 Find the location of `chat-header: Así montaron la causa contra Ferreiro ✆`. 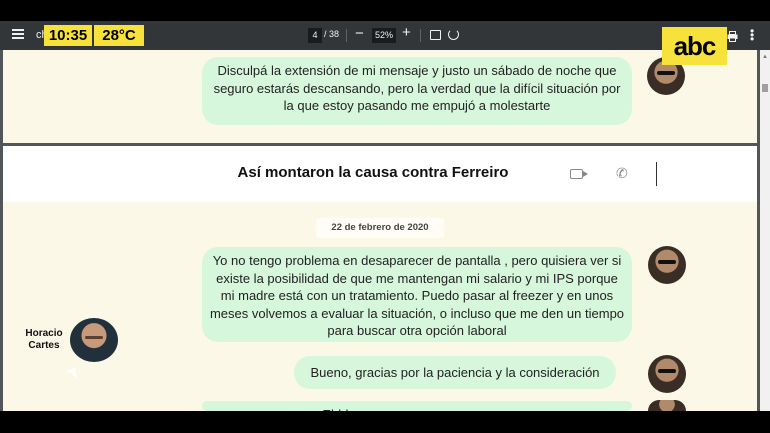

chat-header: Así montaron la causa contra Ferreiro ✆ is located at coordinates (380, 174).